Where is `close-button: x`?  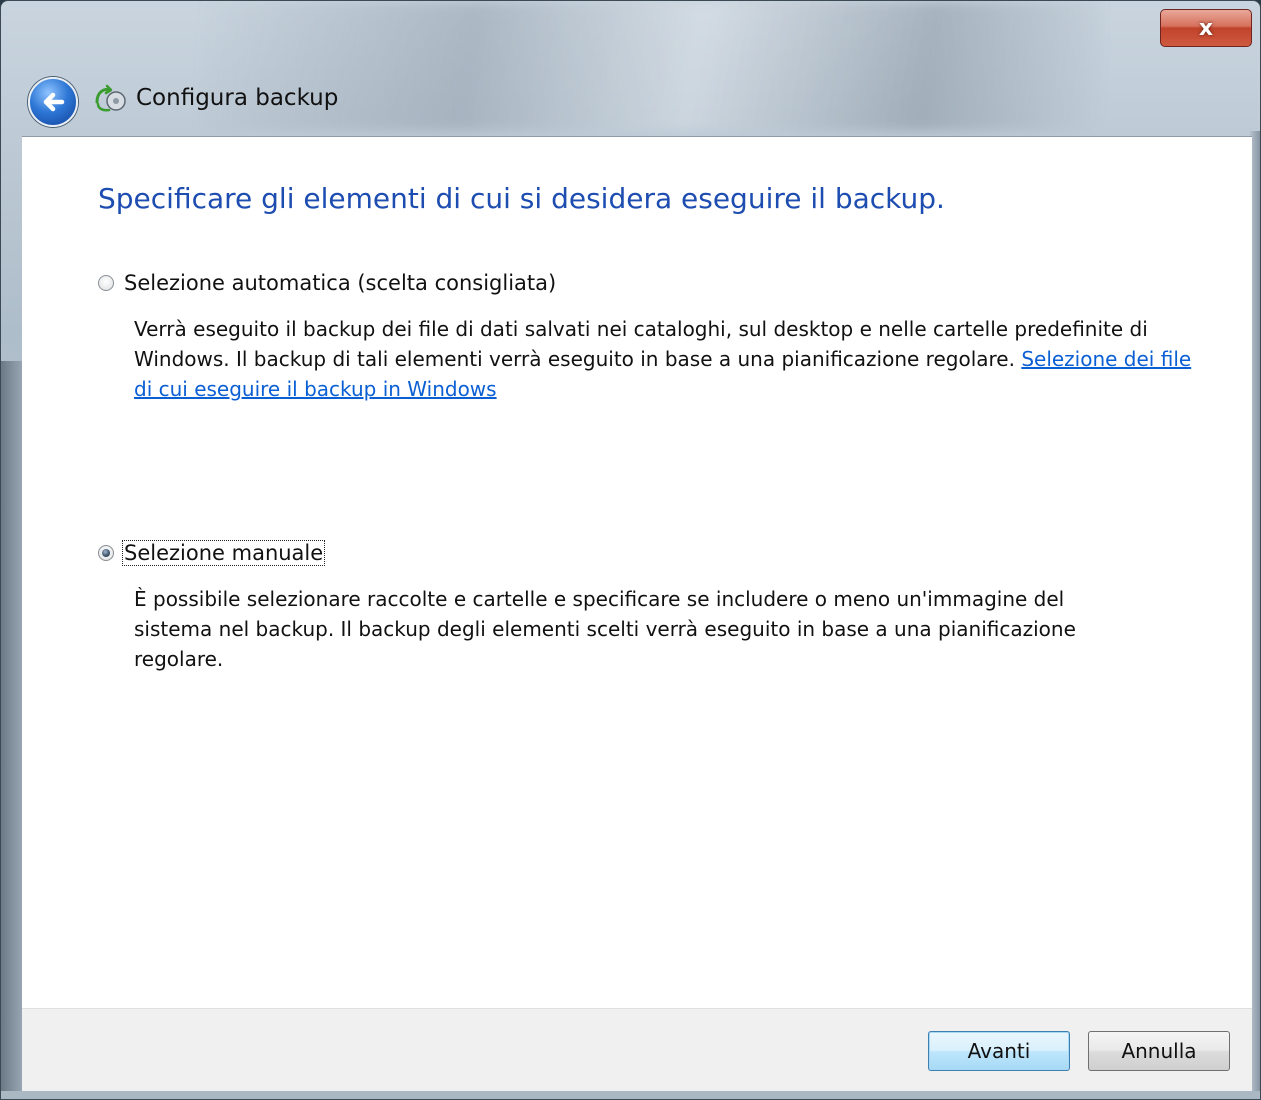
close-button: x is located at coordinates (1206, 28).